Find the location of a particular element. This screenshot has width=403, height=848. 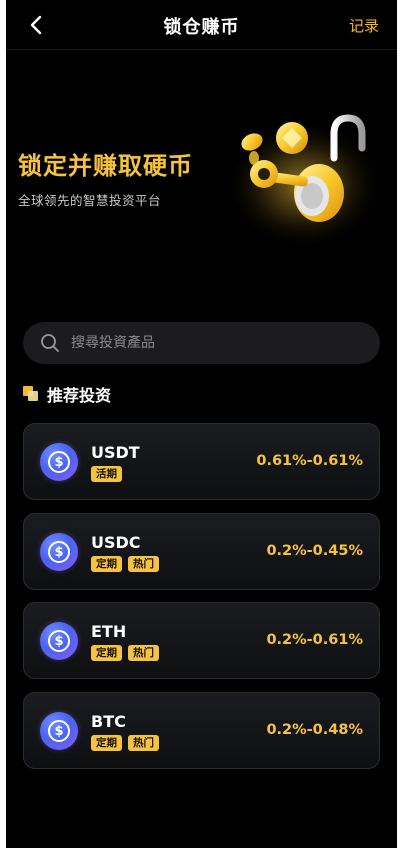

page-title: 锁仓赚币 is located at coordinates (201, 27).